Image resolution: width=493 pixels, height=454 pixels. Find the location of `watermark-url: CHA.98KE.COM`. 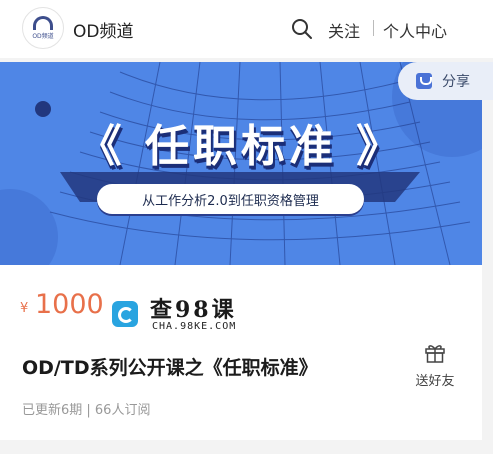

watermark-url: CHA.98KE.COM is located at coordinates (194, 326).